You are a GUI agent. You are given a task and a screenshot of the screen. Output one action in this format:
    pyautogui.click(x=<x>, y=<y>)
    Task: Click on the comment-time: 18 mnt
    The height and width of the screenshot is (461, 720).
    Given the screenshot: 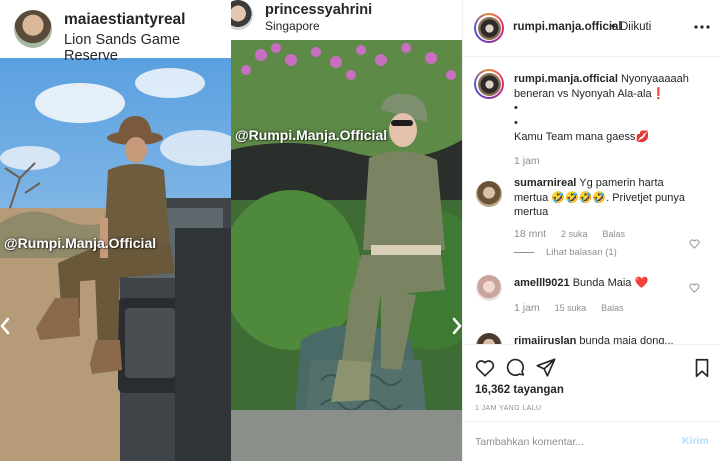 What is the action you would take?
    pyautogui.click(x=530, y=234)
    